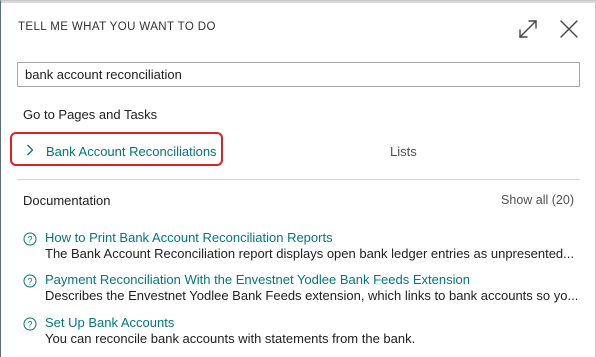  What do you see at coordinates (537, 200) in the screenshot?
I see `show-all-link: Show all (20)` at bounding box center [537, 200].